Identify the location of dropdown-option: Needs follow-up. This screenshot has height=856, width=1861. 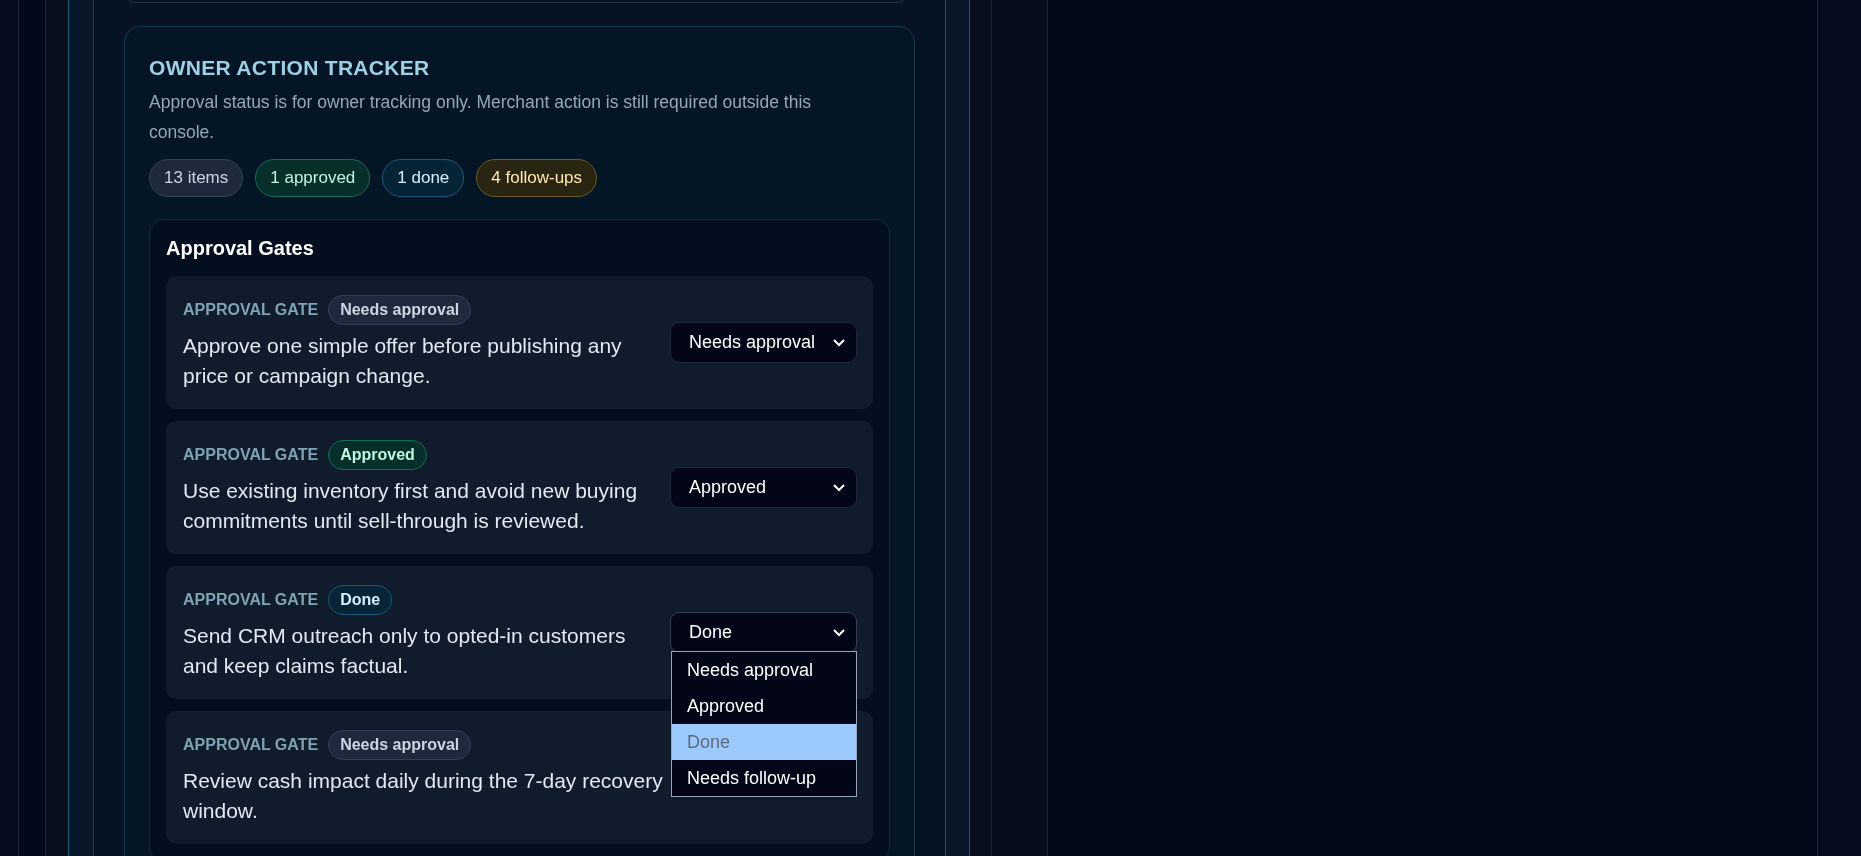
(764, 778).